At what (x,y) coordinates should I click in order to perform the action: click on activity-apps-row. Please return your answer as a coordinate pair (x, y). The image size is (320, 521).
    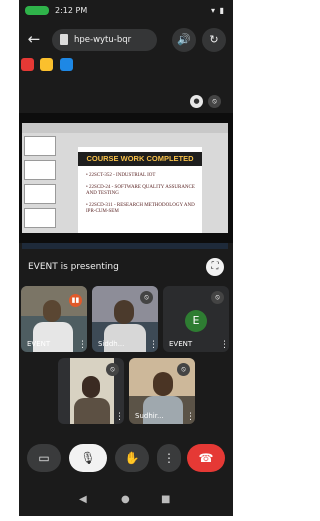
    Looking at the image, I should click on (126, 68).